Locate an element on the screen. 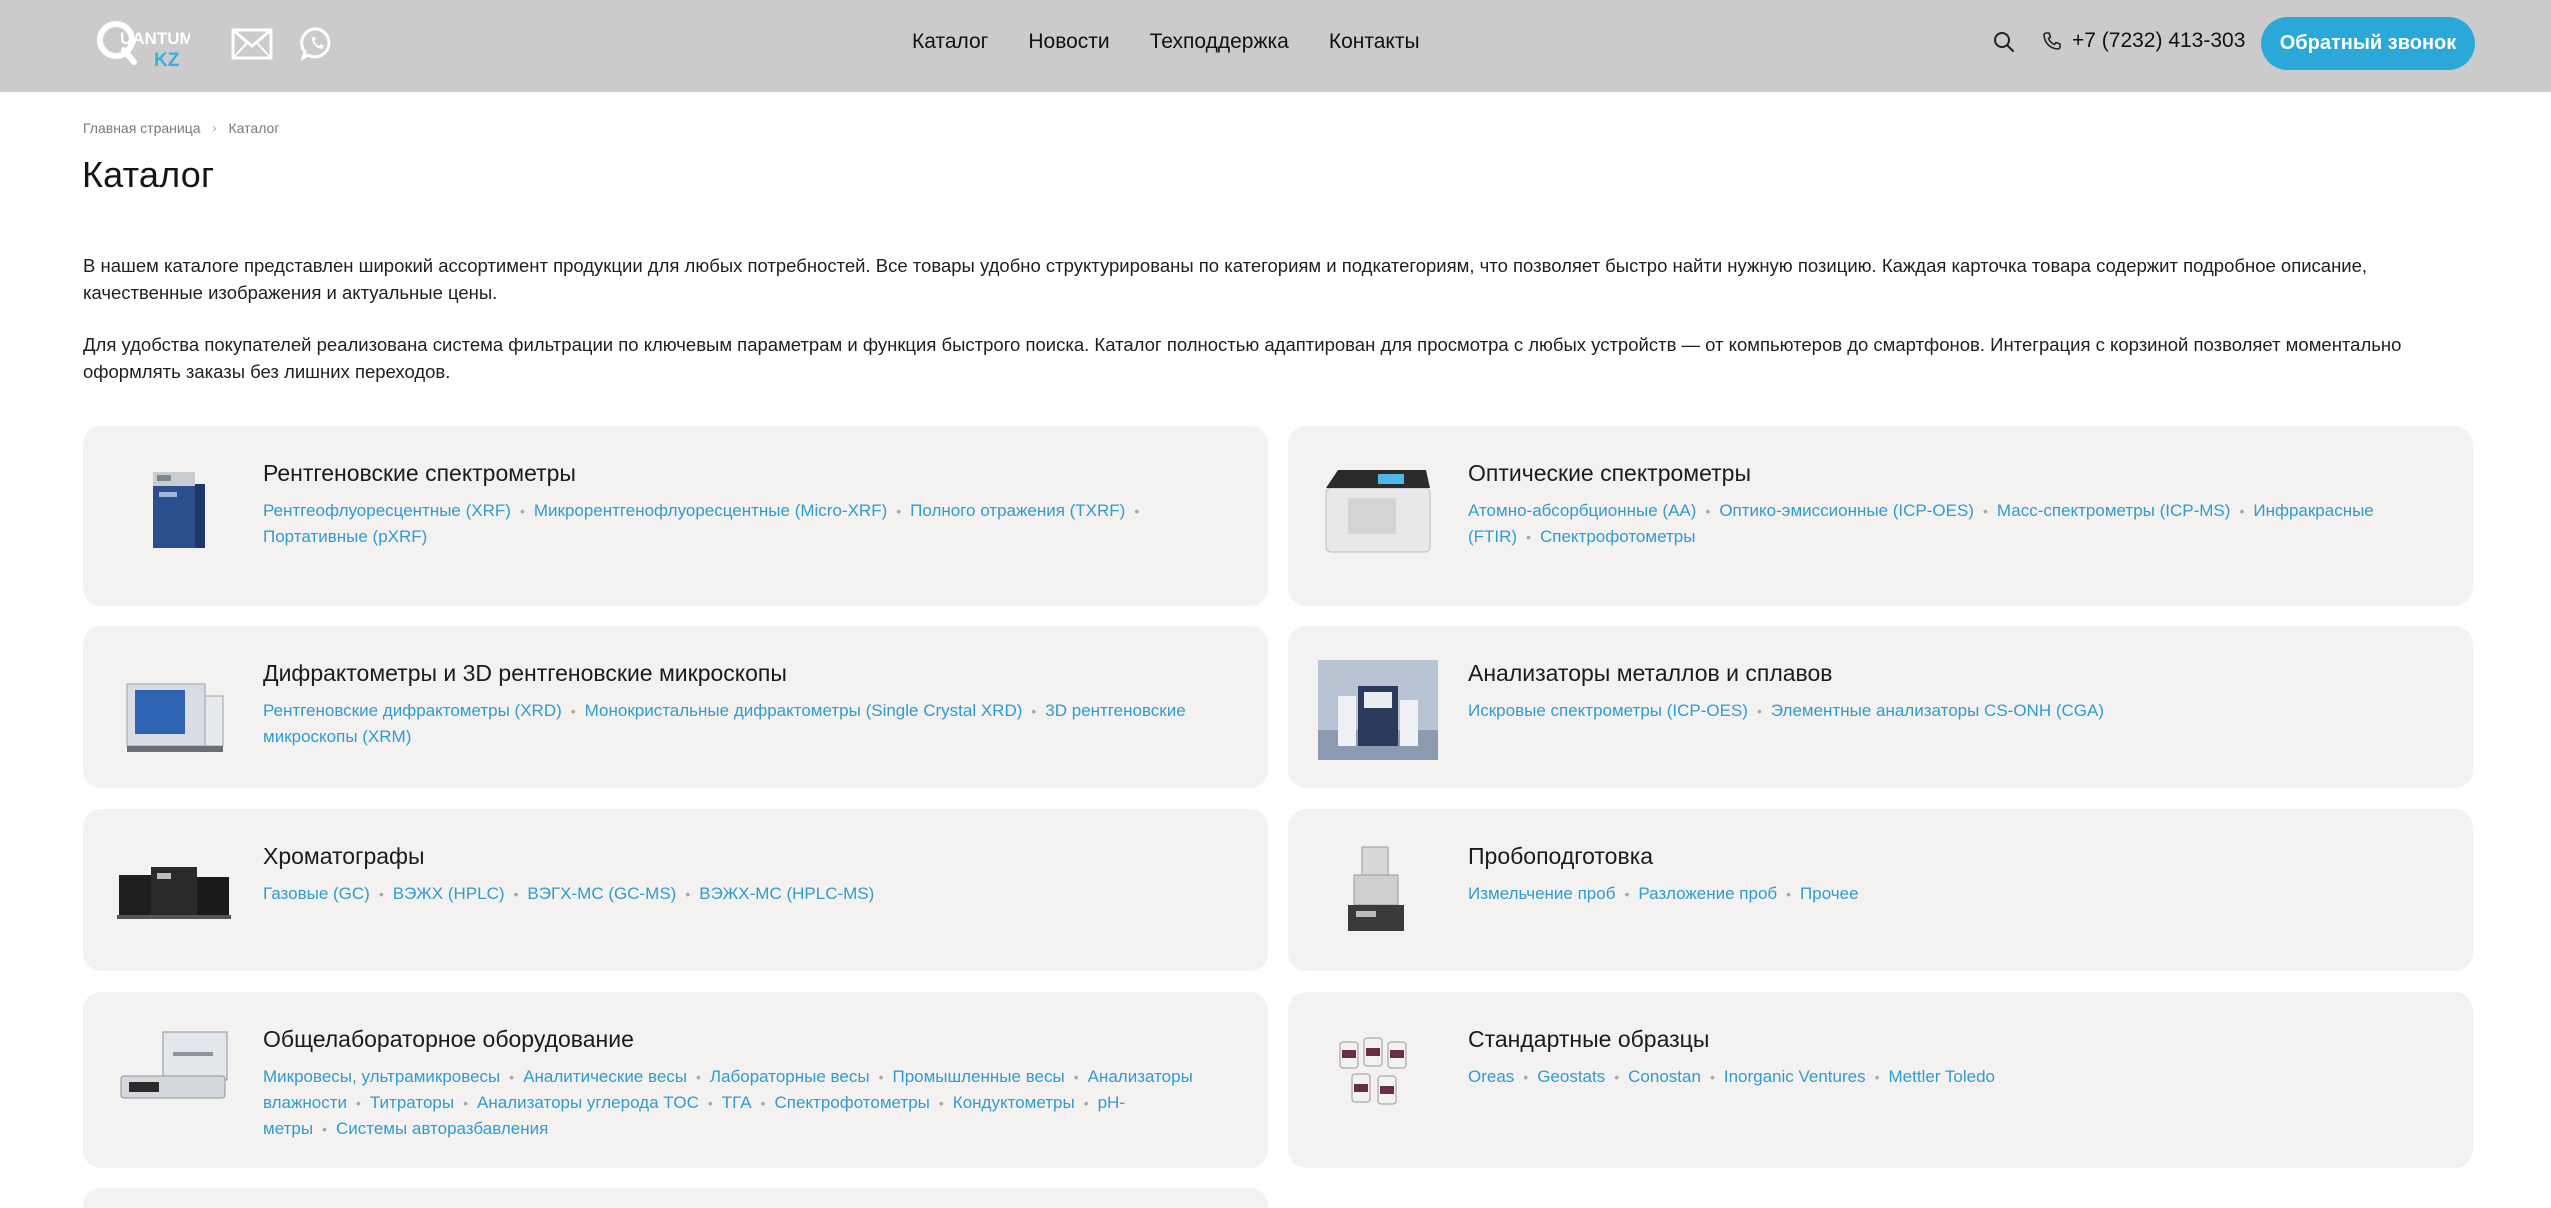 The image size is (2551, 1208). category-title: Оптические спектрометры is located at coordinates (1609, 473).